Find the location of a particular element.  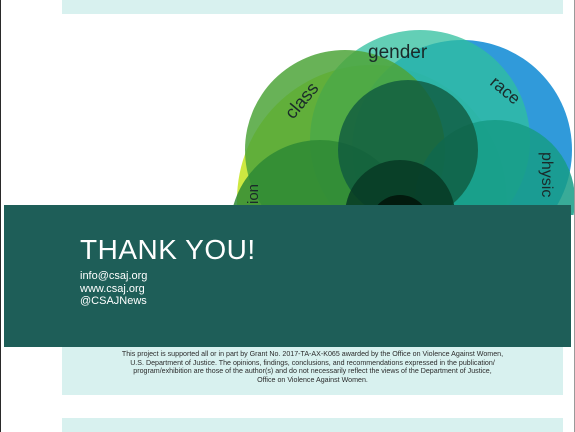

contact-website: www.csaj.org is located at coordinates (112, 288).